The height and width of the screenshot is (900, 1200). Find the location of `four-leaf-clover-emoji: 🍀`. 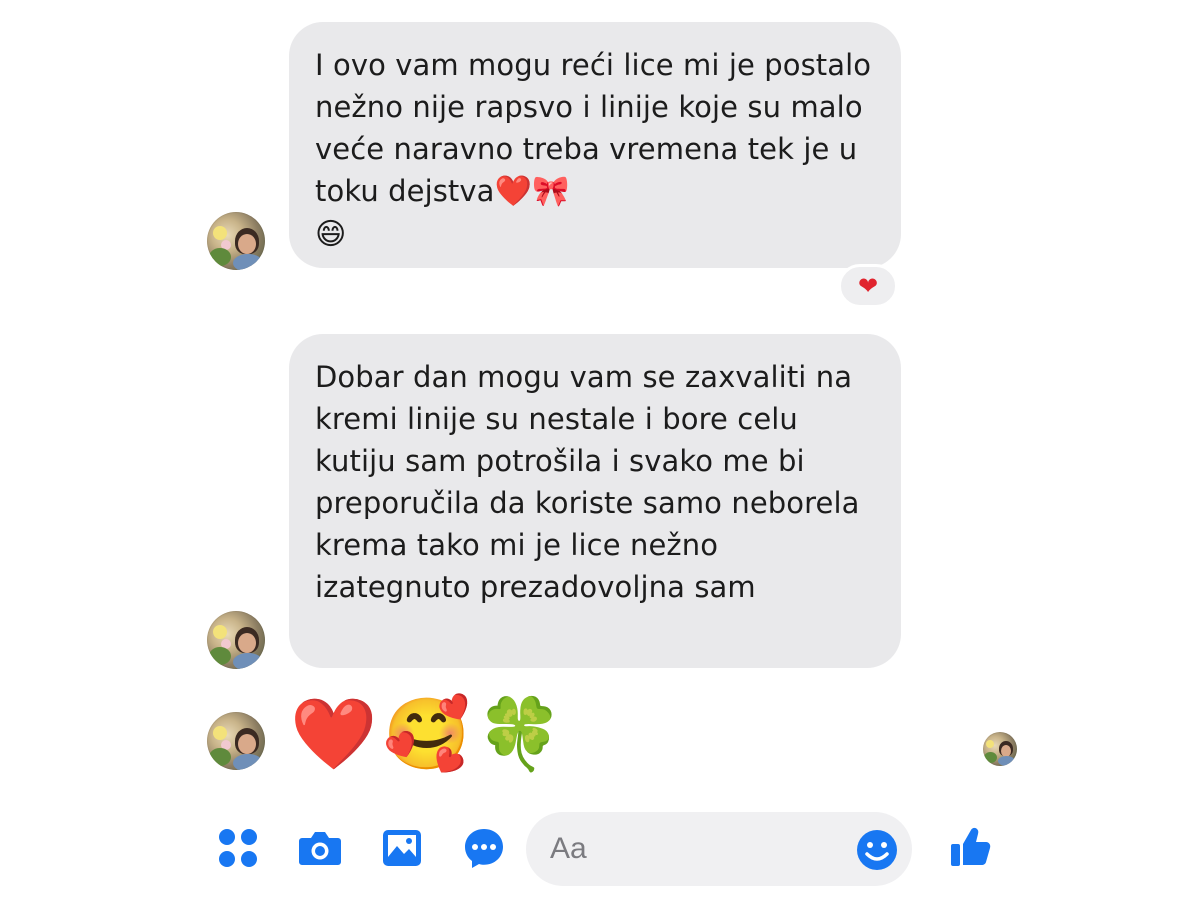

four-leaf-clover-emoji: 🍀 is located at coordinates (520, 734).